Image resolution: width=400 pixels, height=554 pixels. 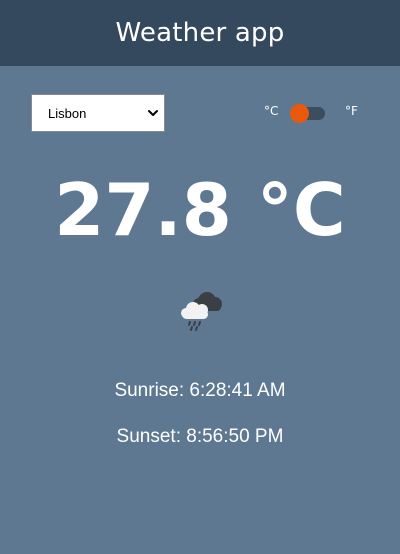 What do you see at coordinates (271, 111) in the screenshot?
I see `celsius-label: °C` at bounding box center [271, 111].